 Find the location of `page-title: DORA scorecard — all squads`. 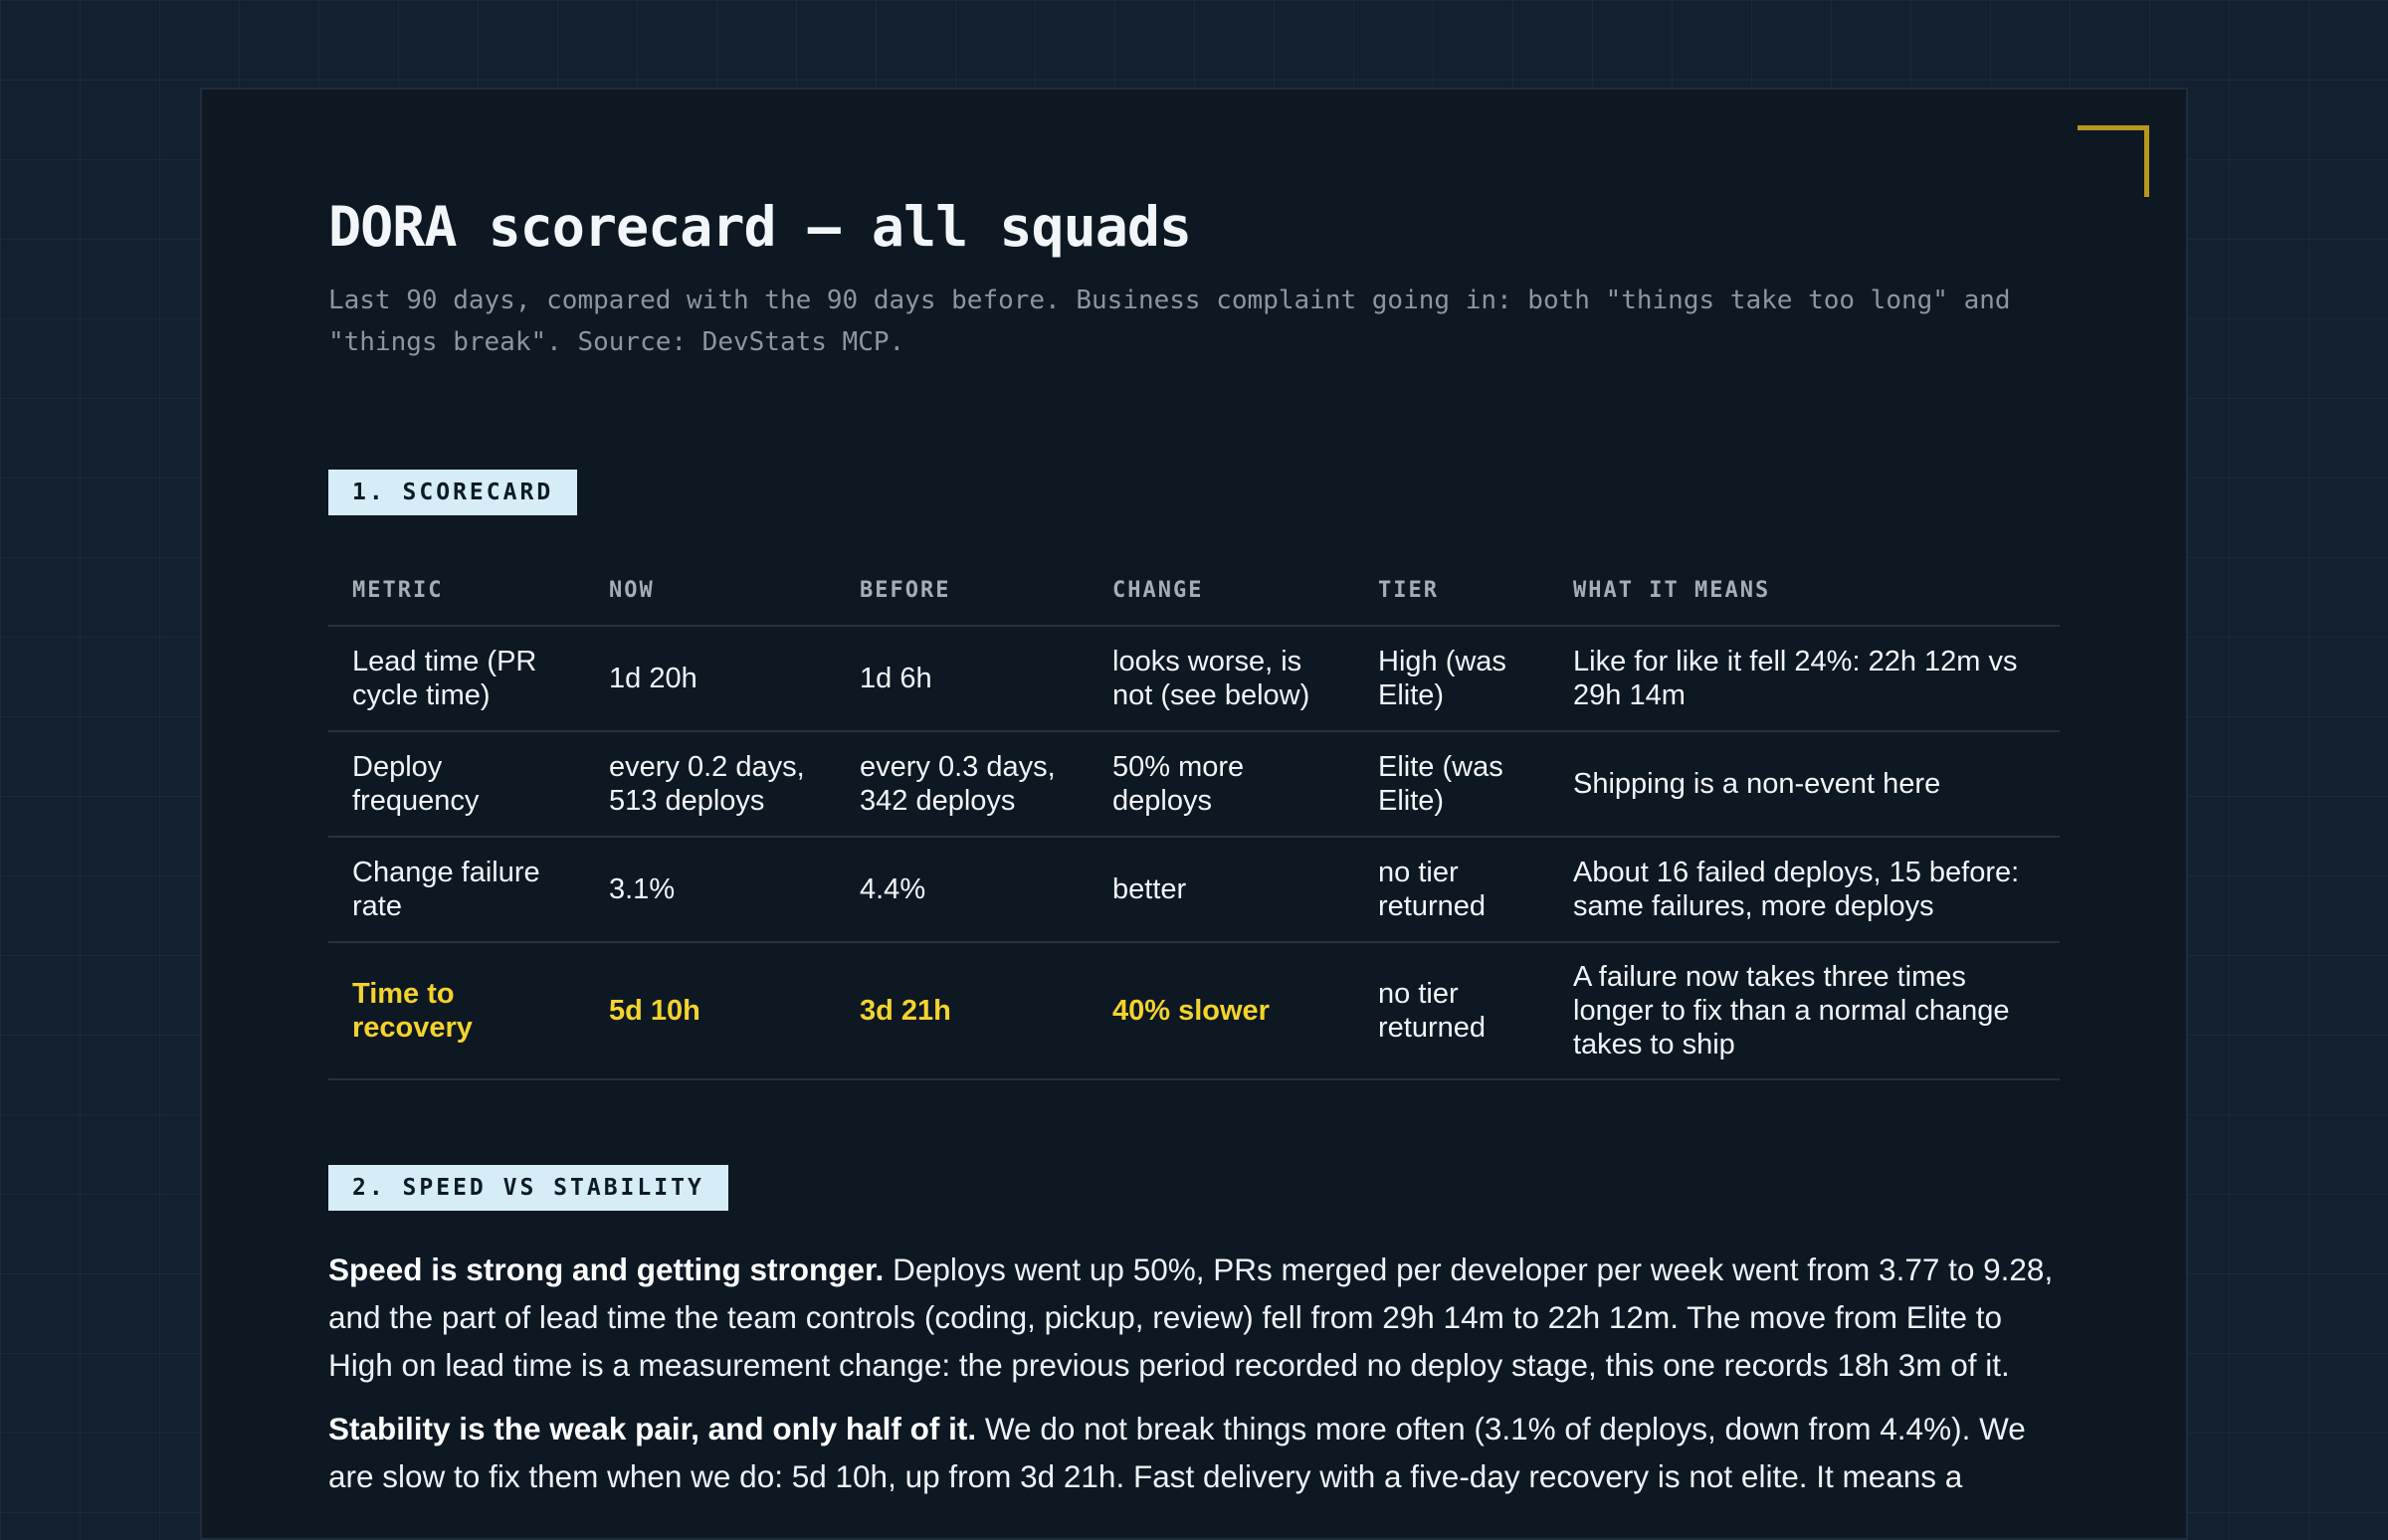

page-title: DORA scorecard — all squads is located at coordinates (760, 227).